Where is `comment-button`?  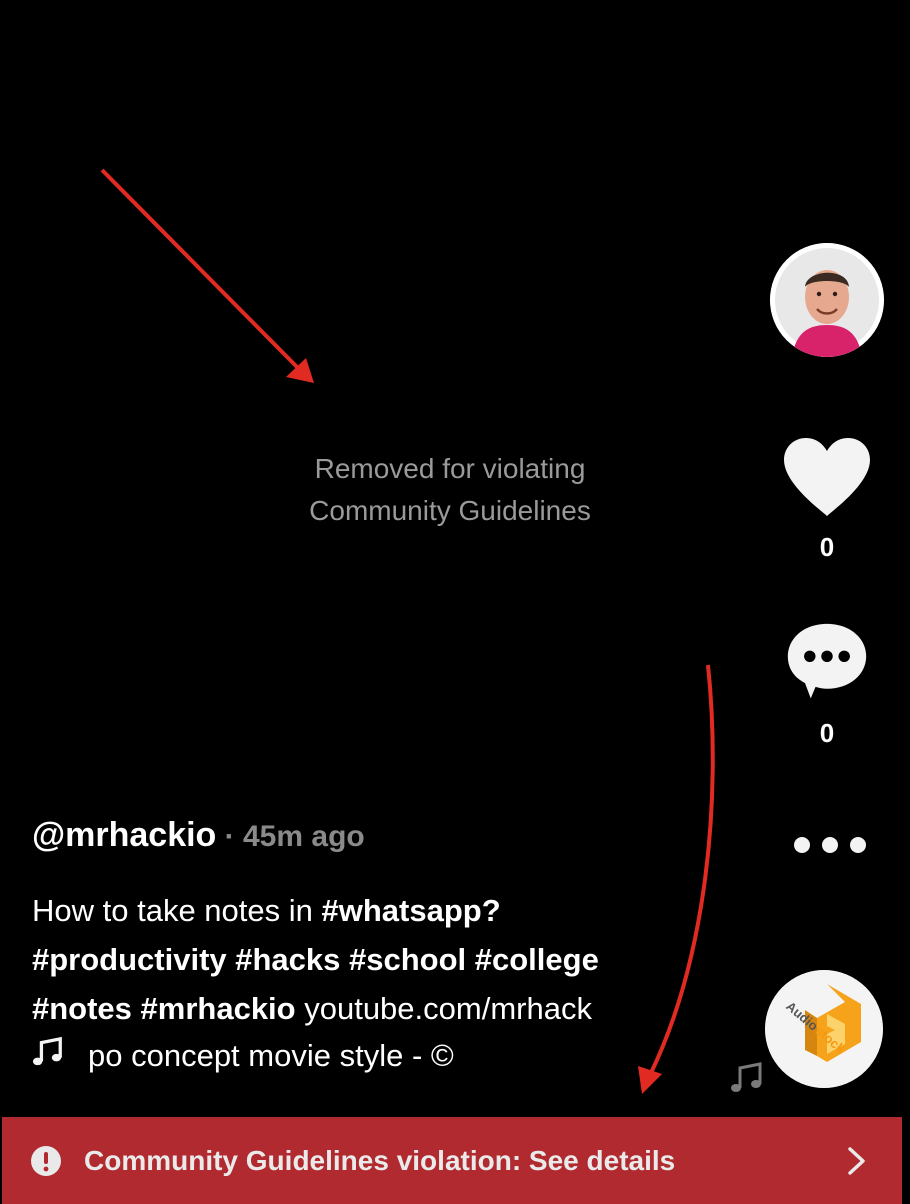 comment-button is located at coordinates (829, 665).